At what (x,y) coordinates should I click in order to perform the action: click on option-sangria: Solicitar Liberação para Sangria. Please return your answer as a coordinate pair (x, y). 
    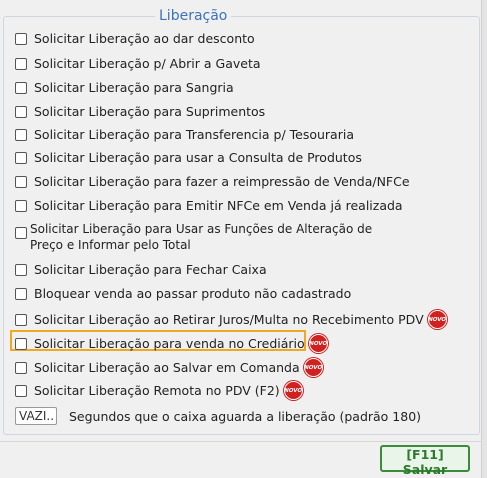
    Looking at the image, I should click on (124, 87).